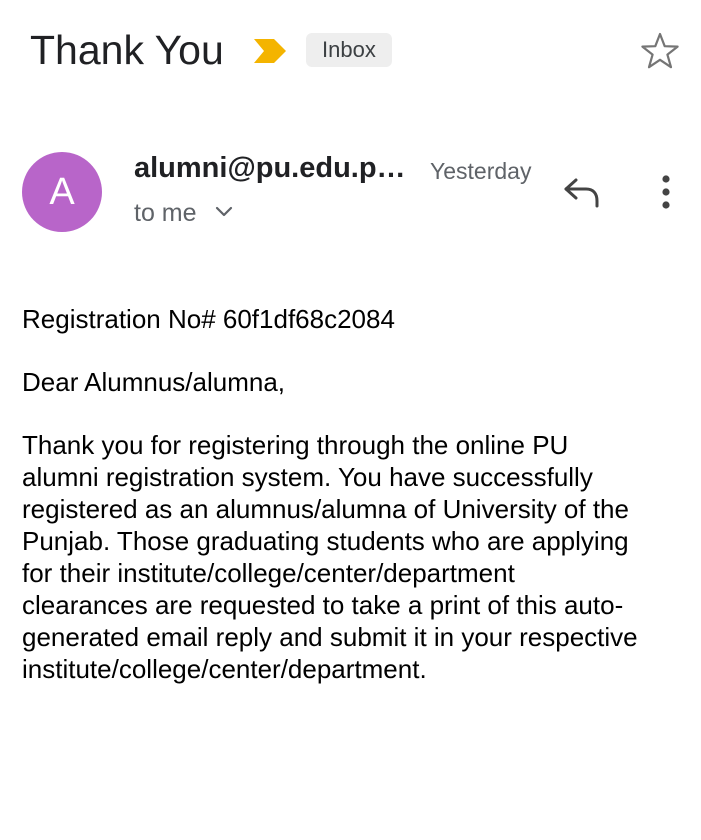  I want to click on more-vert-icon, so click(666, 192).